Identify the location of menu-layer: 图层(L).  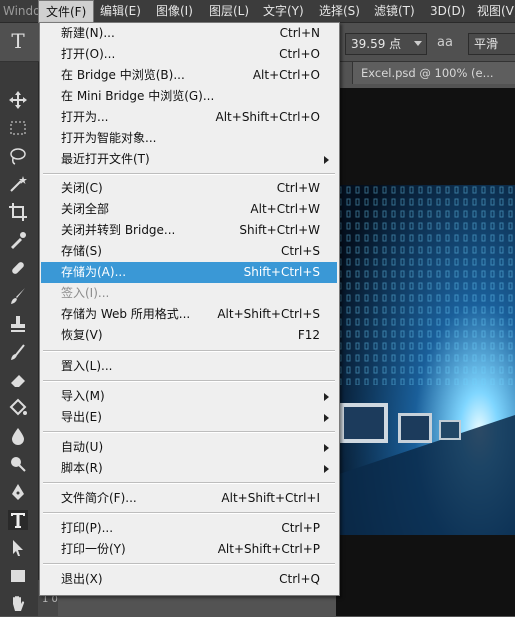
(229, 11).